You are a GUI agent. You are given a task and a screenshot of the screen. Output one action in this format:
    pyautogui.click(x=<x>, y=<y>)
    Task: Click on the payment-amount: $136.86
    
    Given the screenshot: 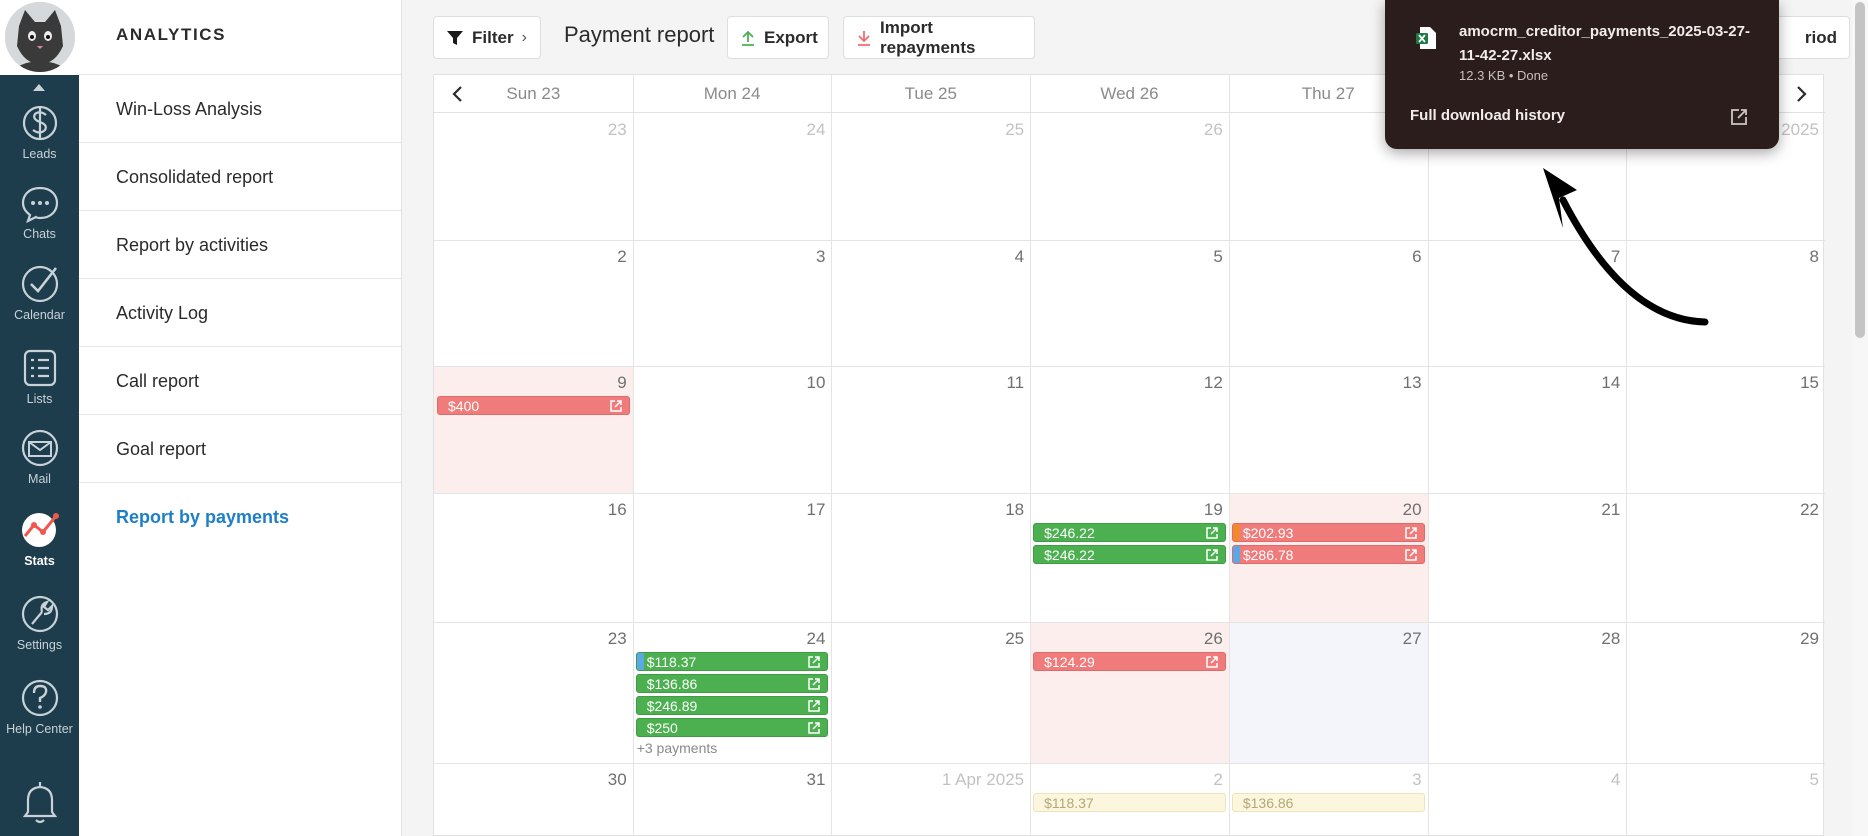 What is the action you would take?
    pyautogui.click(x=1268, y=803)
    